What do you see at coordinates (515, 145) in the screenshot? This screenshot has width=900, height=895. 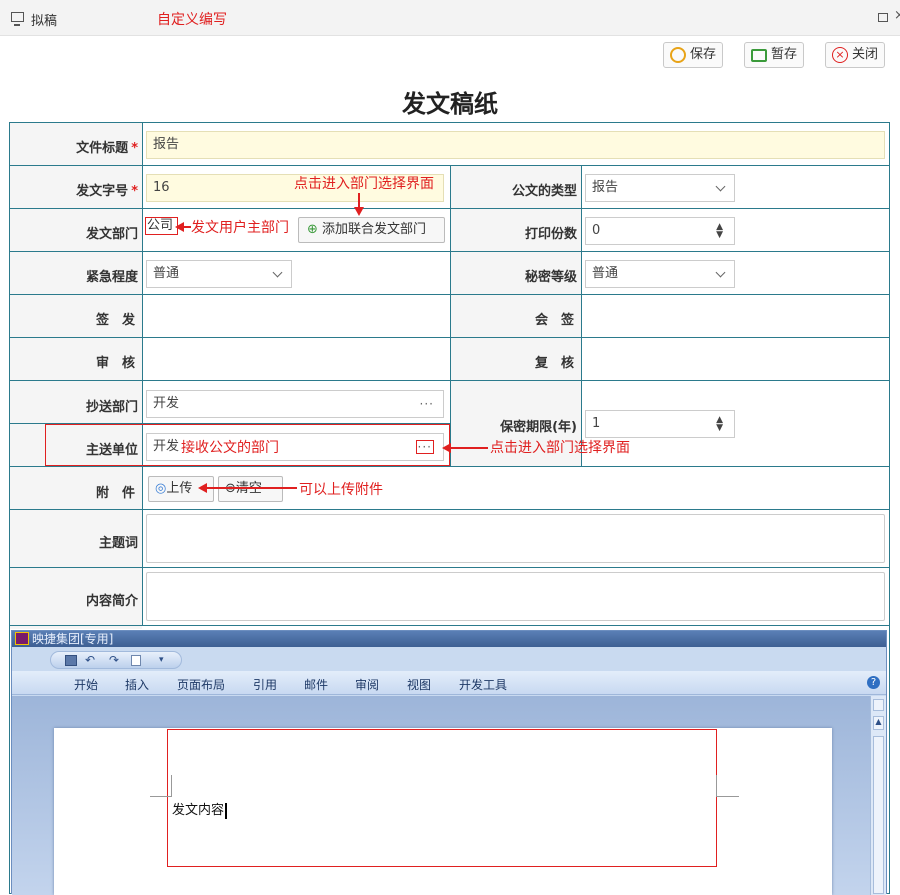 I see `file-title-input: 报告` at bounding box center [515, 145].